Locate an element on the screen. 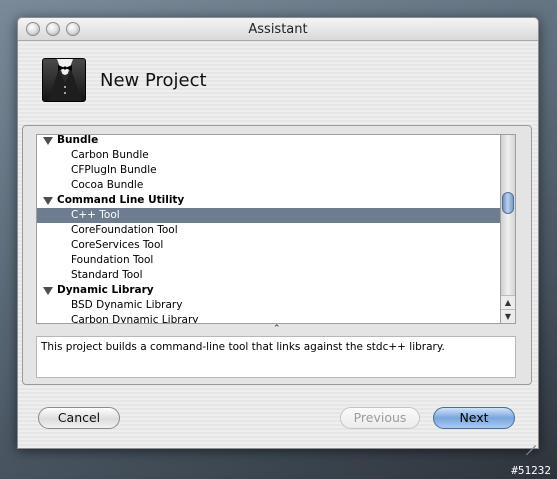 The height and width of the screenshot is (479, 557). list-scrollbar: ▲ ▼ is located at coordinates (508, 229).